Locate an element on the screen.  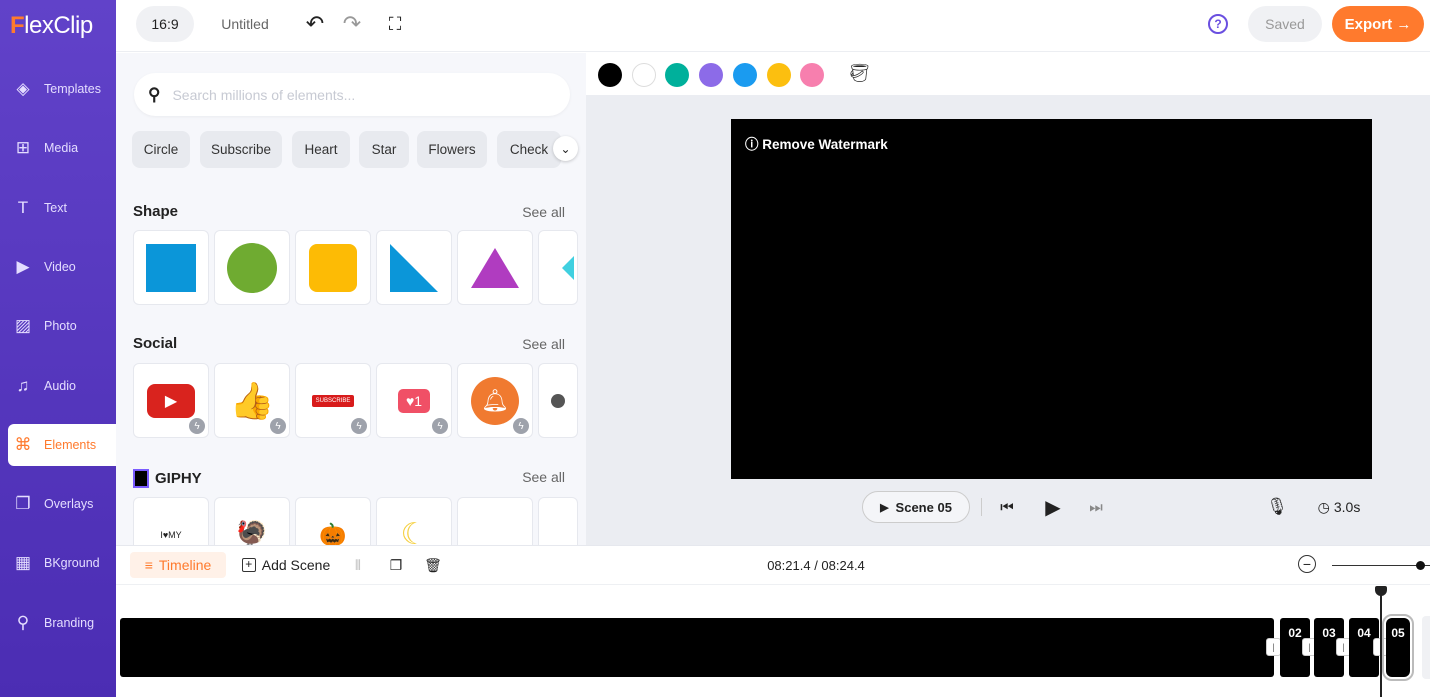
social-hashtag is located at coordinates (558, 400).